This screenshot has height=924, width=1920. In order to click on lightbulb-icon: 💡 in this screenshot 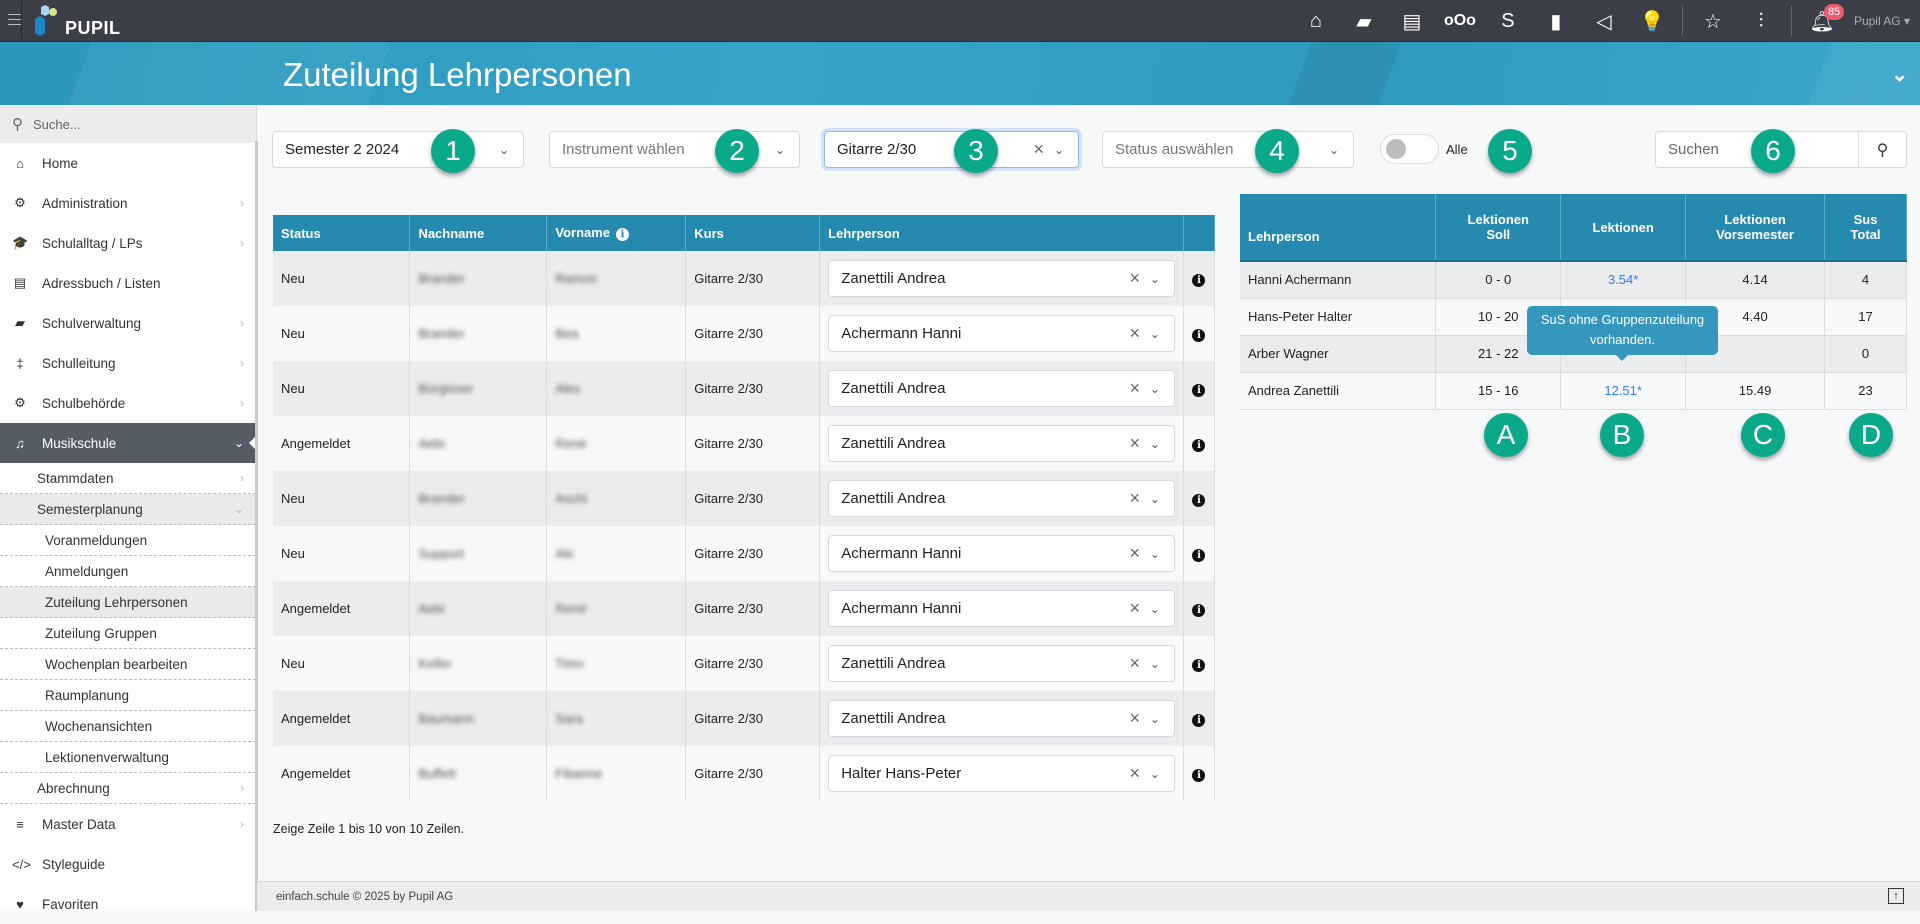, I will do `click(1652, 21)`.